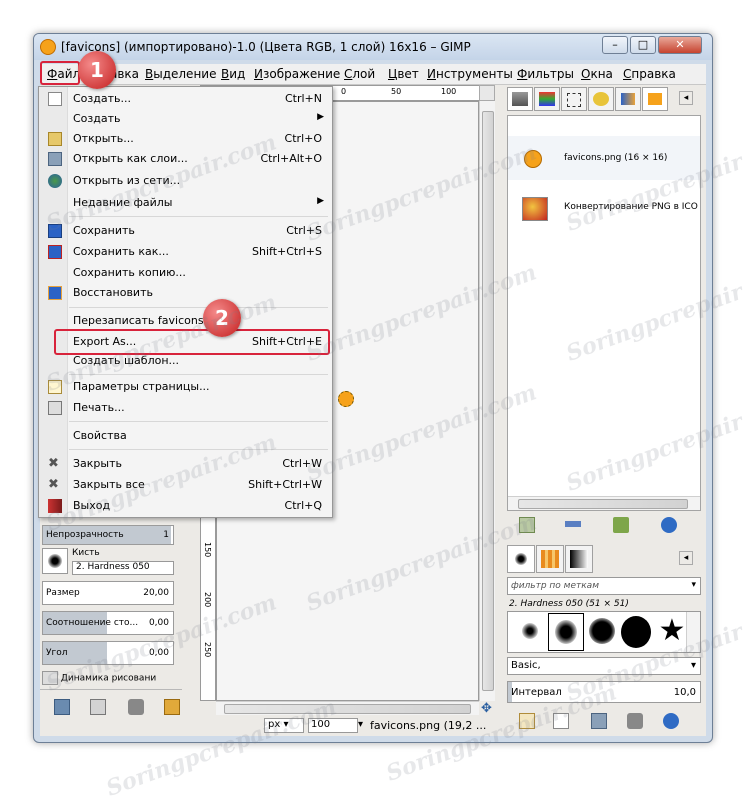 This screenshot has width=743, height=802. Describe the element at coordinates (579, 559) in the screenshot. I see `tab-gradients` at that location.